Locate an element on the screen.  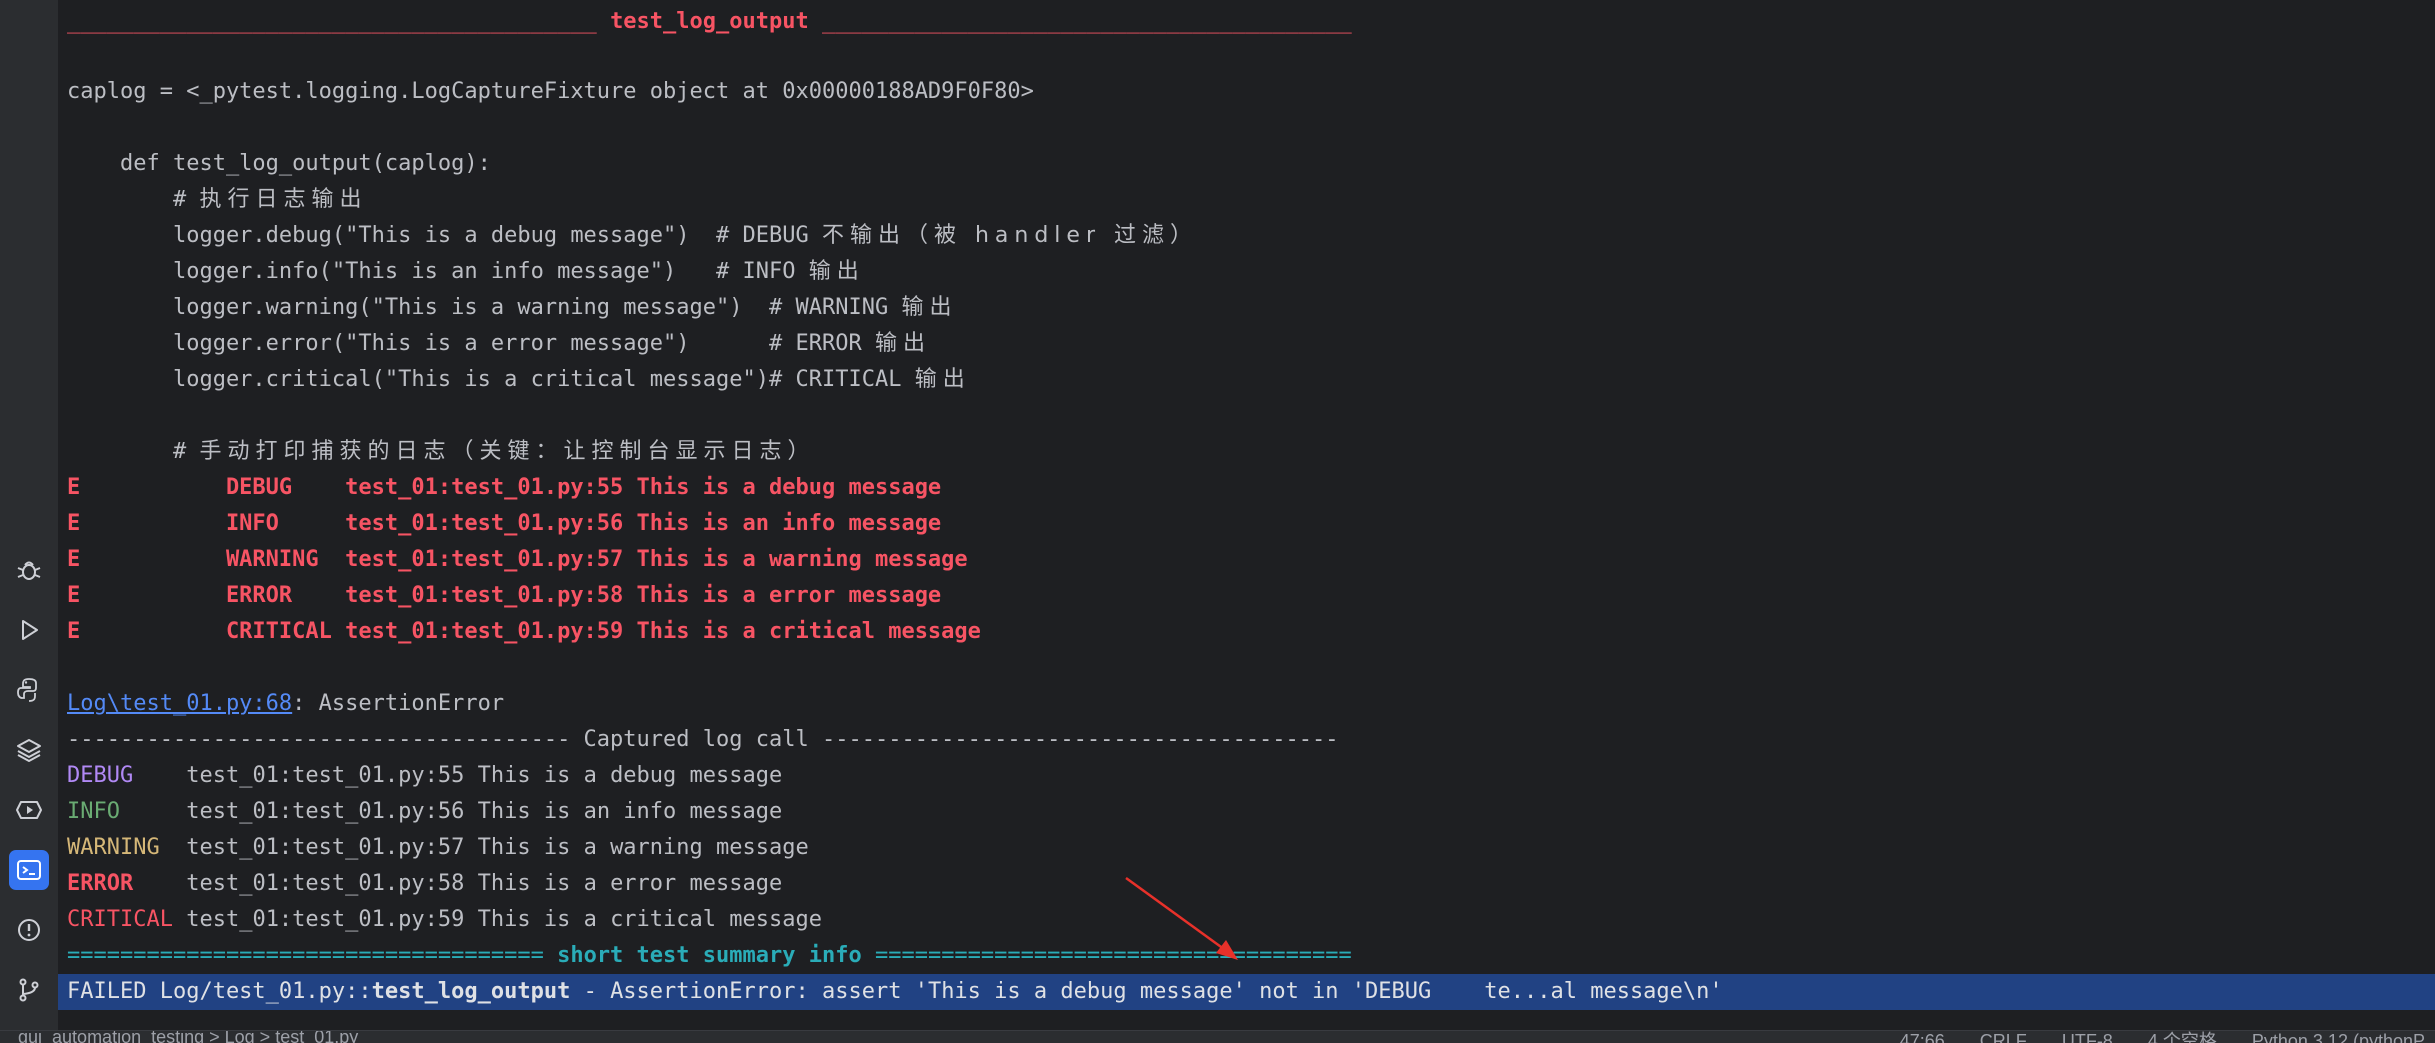
problems-tool-button is located at coordinates (29, 930).